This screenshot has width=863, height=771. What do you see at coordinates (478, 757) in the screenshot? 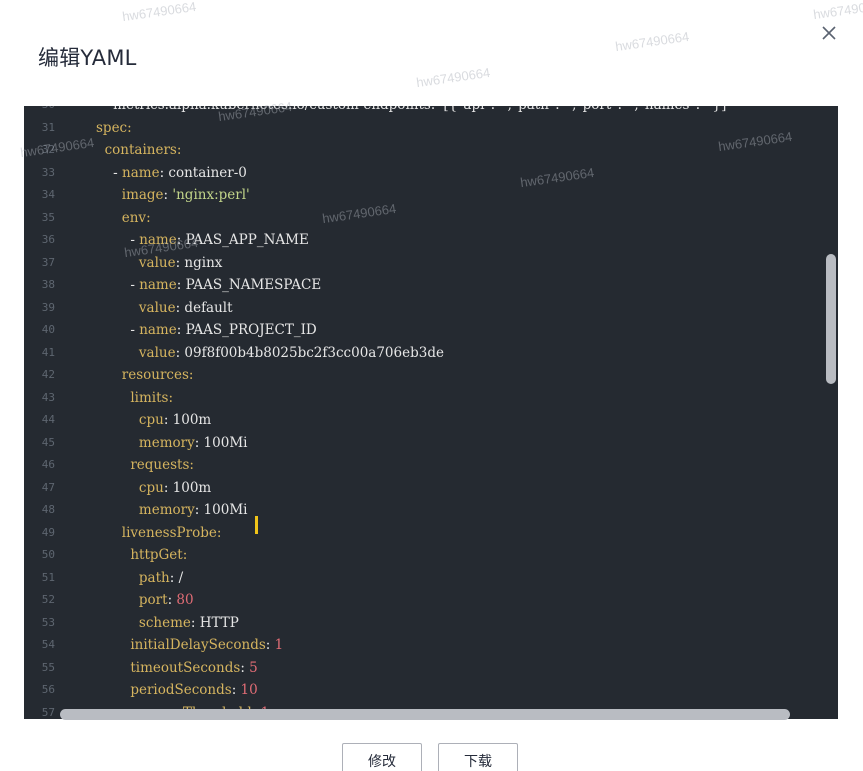
I see `download-button: 下载` at bounding box center [478, 757].